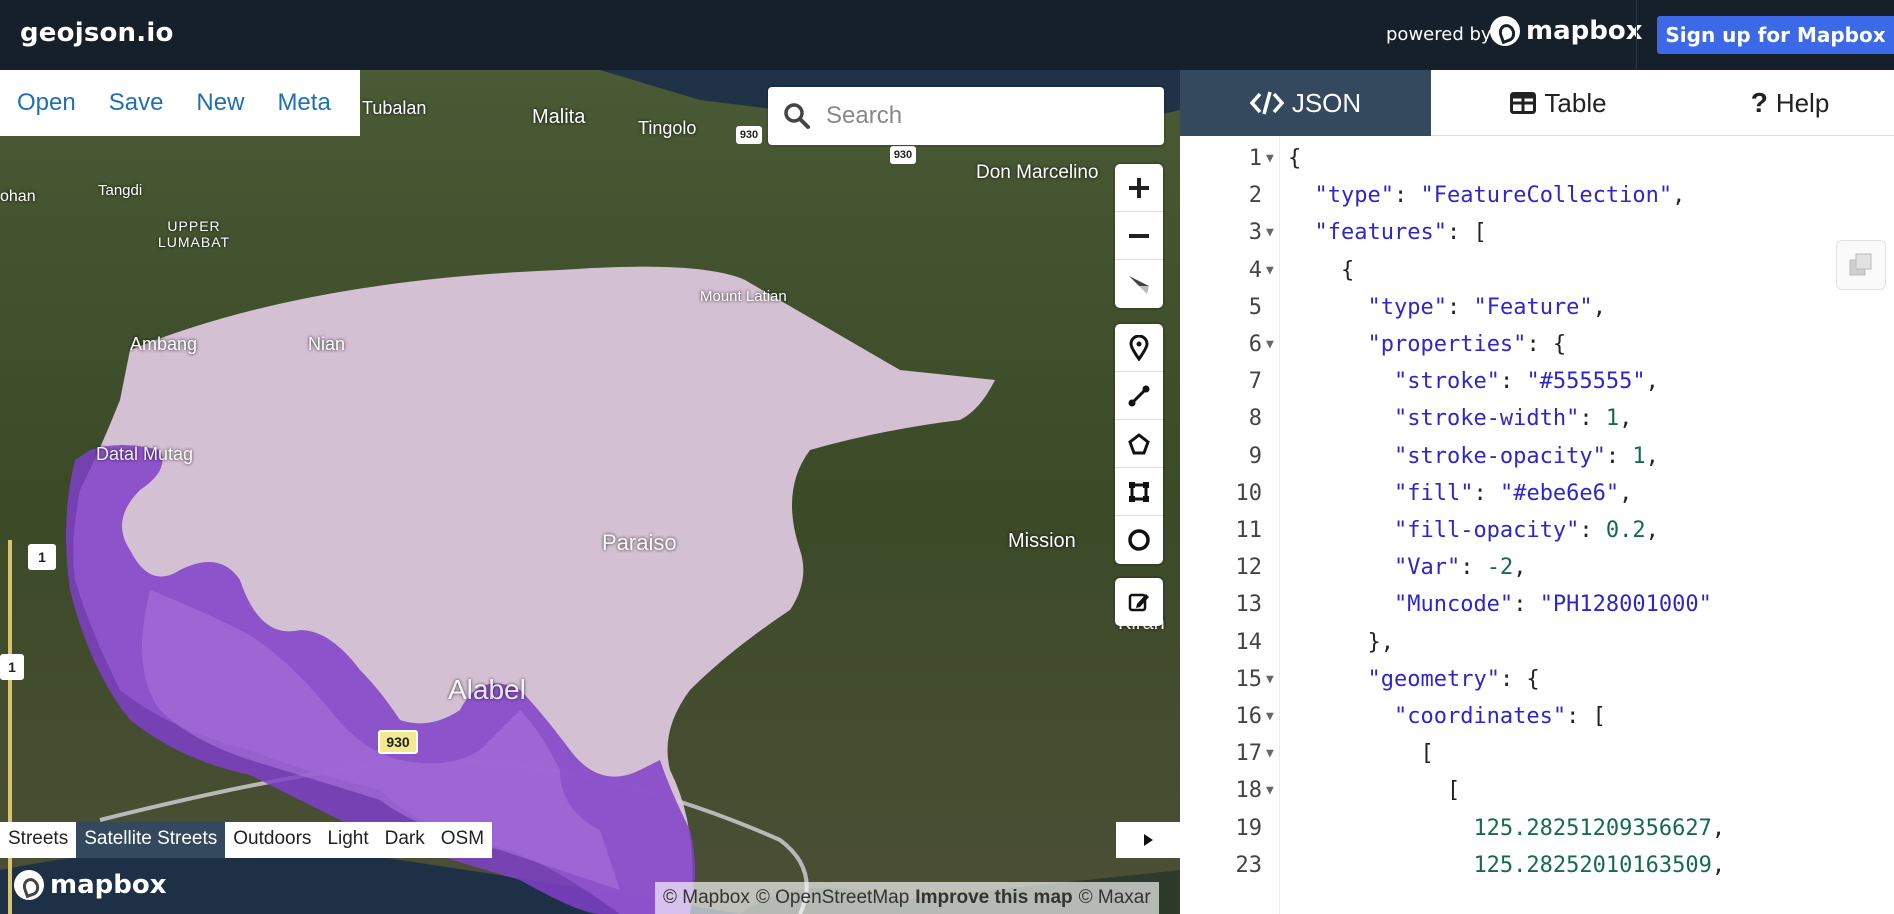  Describe the element at coordinates (1537, 493) in the screenshot. I see `code-line: 10 "fill": "#ebe6e6",` at that location.